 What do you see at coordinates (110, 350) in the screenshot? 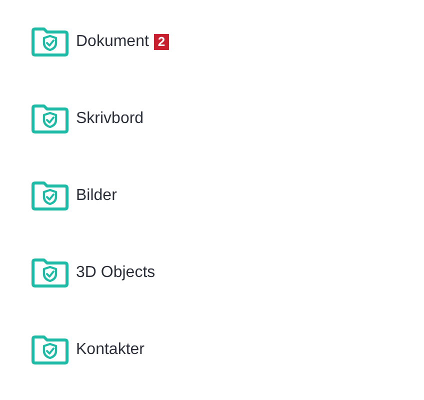
I see `folder-name: Kontakter` at bounding box center [110, 350].